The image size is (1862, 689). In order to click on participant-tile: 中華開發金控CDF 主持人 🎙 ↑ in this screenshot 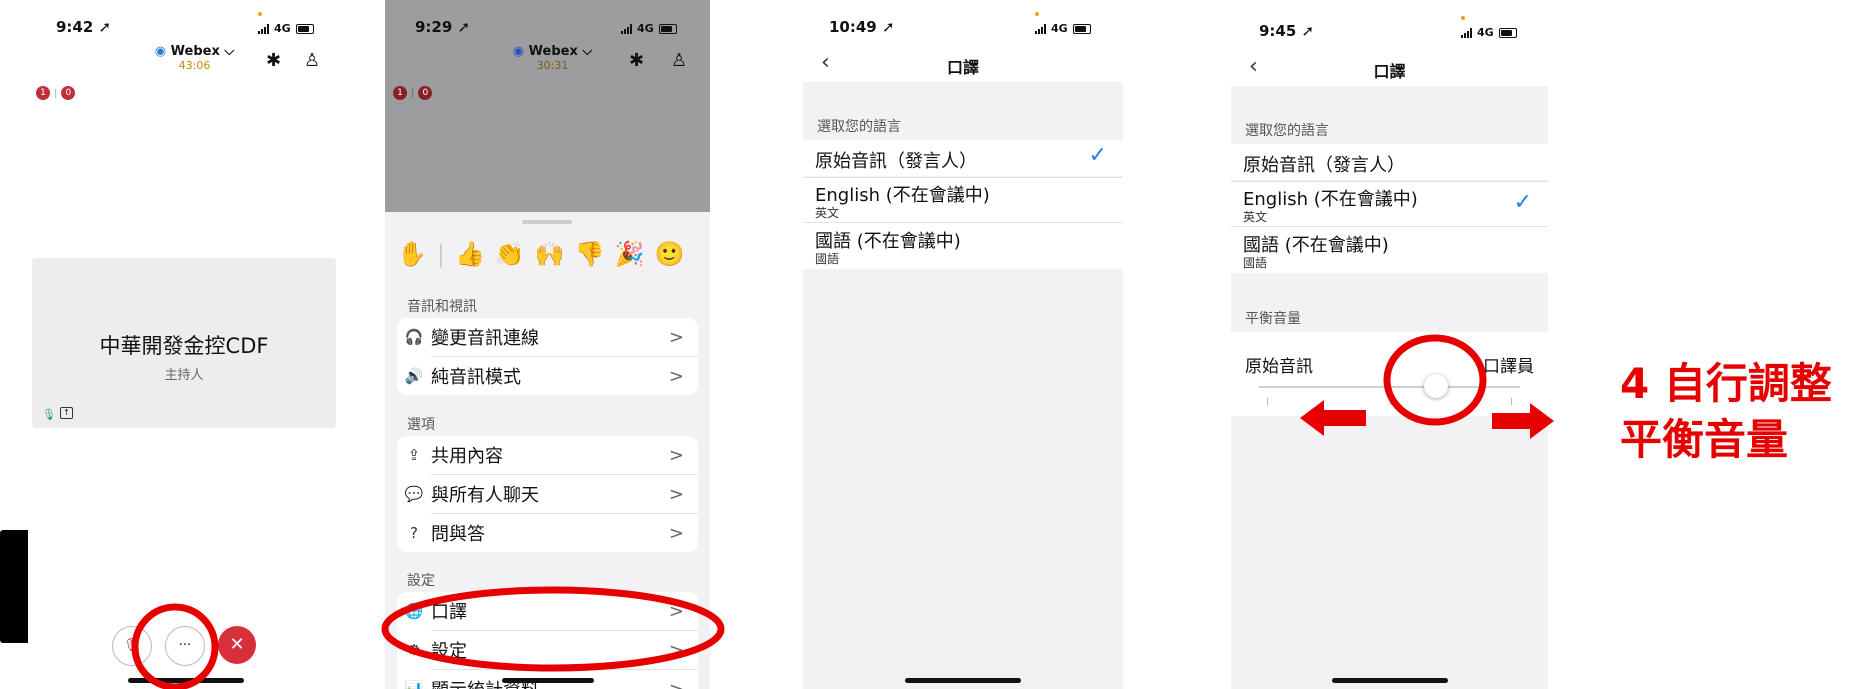, I will do `click(184, 343)`.